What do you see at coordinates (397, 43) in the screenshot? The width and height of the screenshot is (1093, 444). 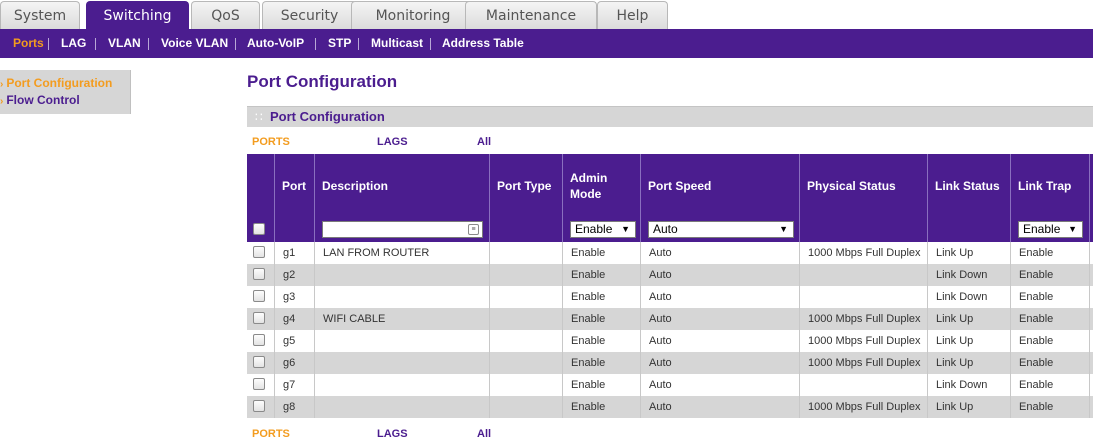 I see `subnav-multicast: Multicast` at bounding box center [397, 43].